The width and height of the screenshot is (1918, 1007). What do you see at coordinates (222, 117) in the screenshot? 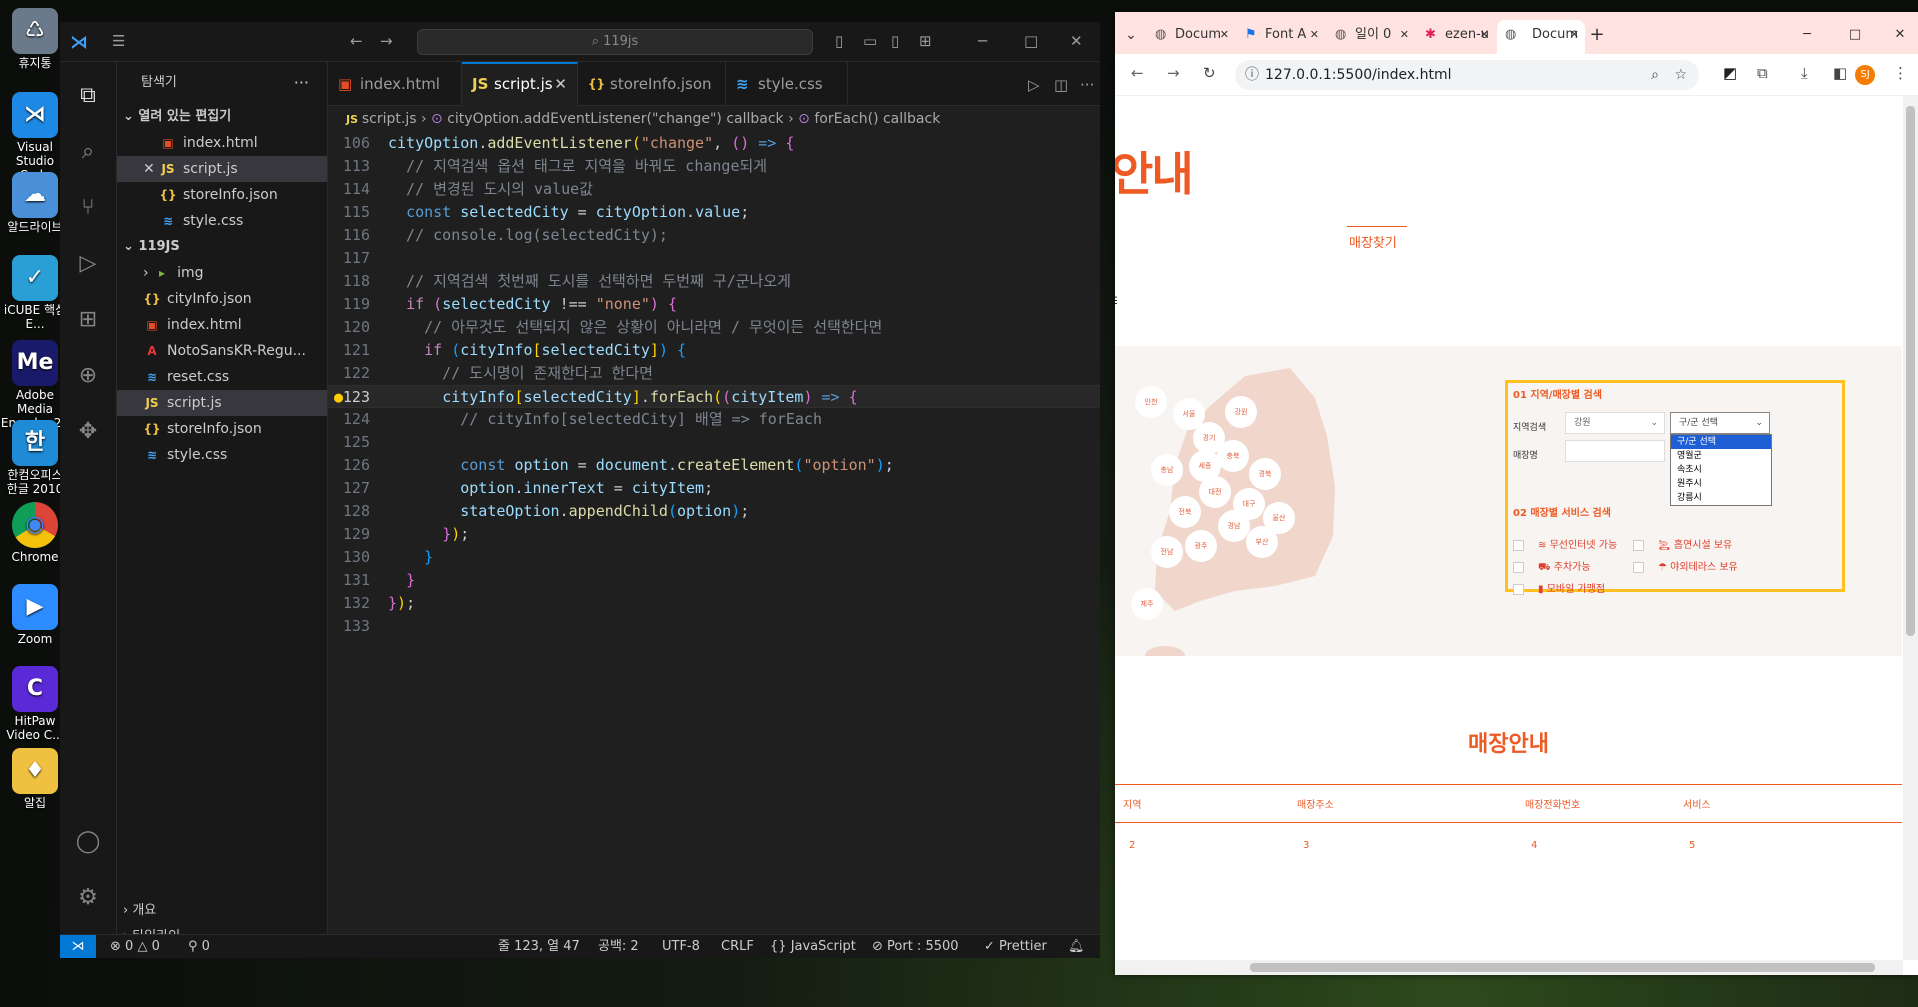
I see `open-editors-section: ⌄ 열려 있는 편집기` at bounding box center [222, 117].